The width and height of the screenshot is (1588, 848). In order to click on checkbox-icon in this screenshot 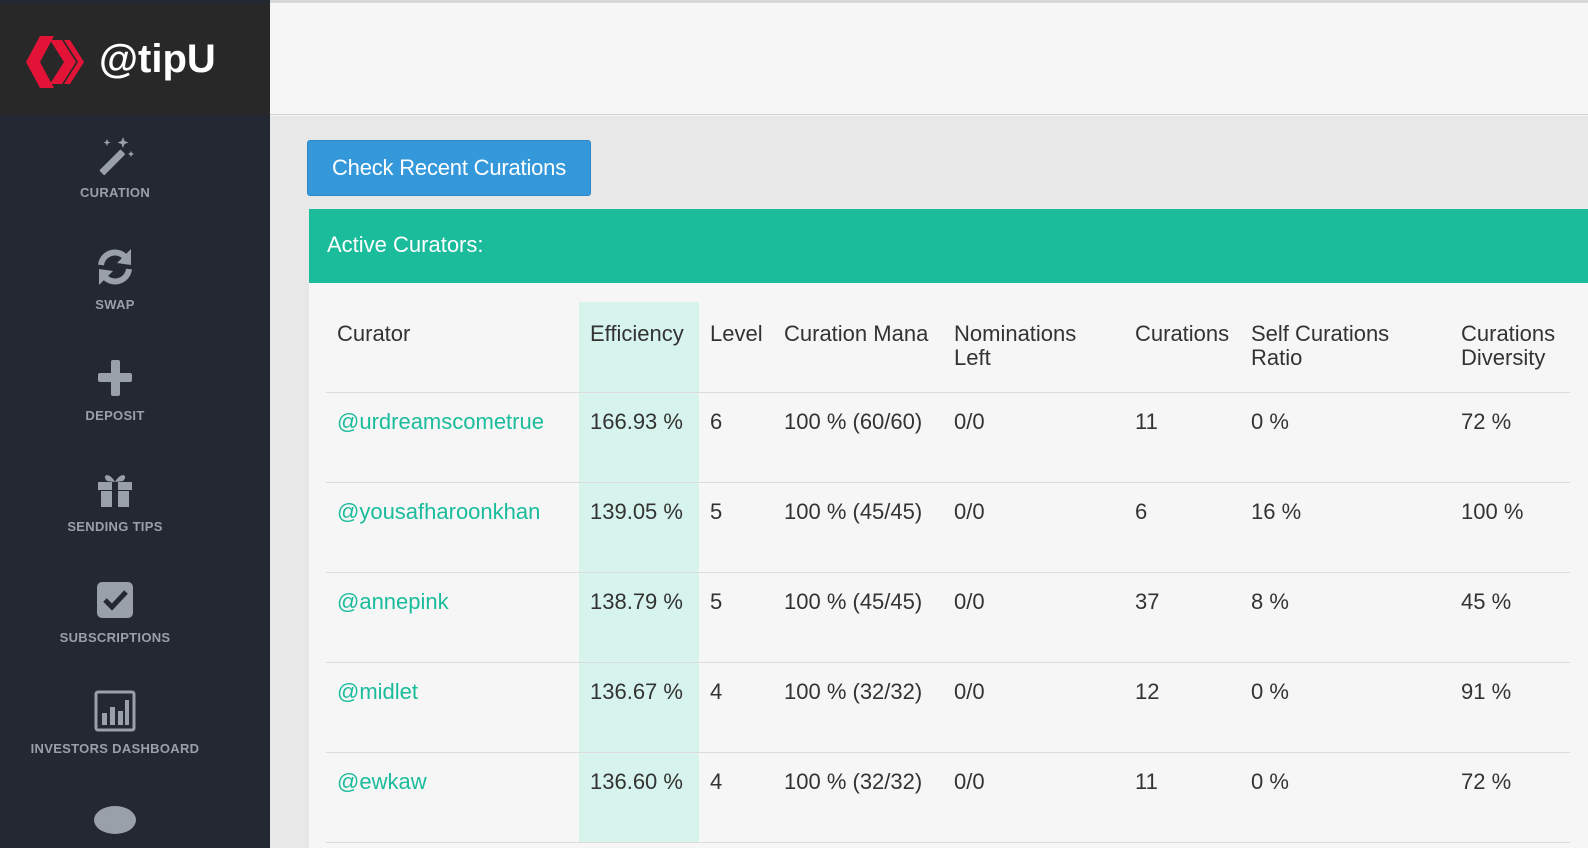, I will do `click(115, 600)`.